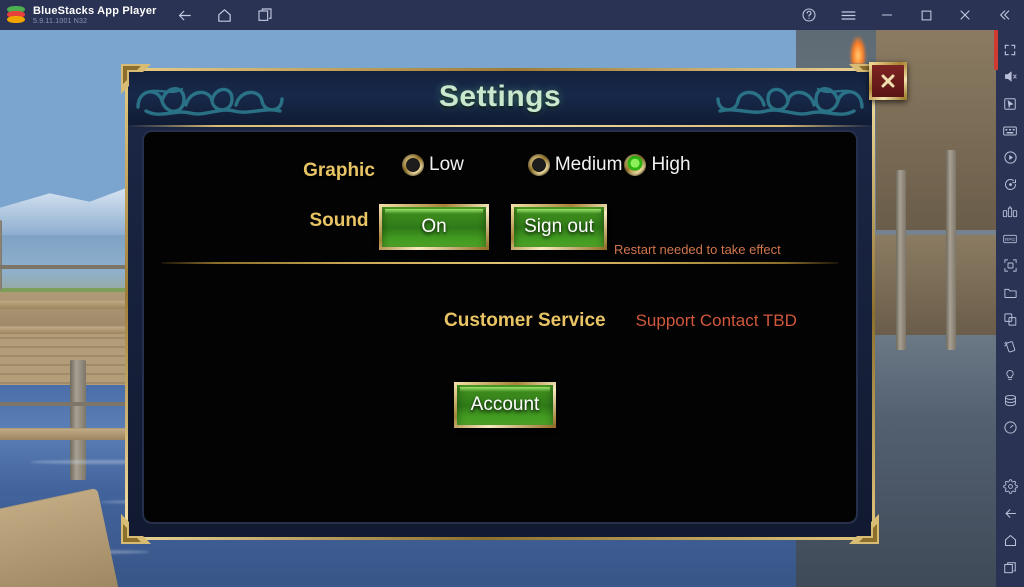  I want to click on disk-icon, so click(1010, 400).